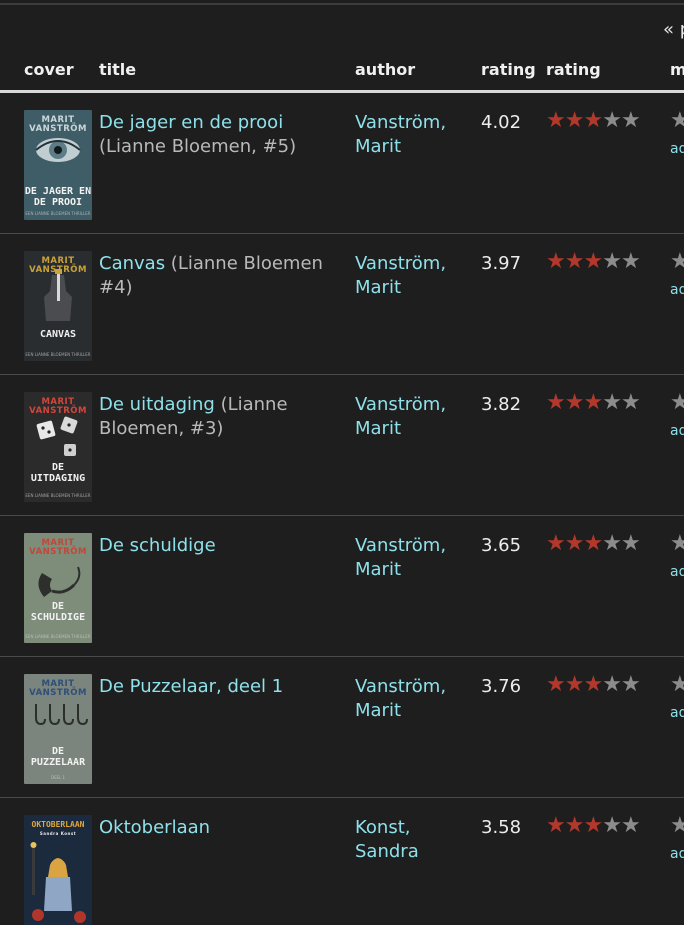 The image size is (684, 925). I want to click on average-rating-value: 3.65, so click(501, 545).